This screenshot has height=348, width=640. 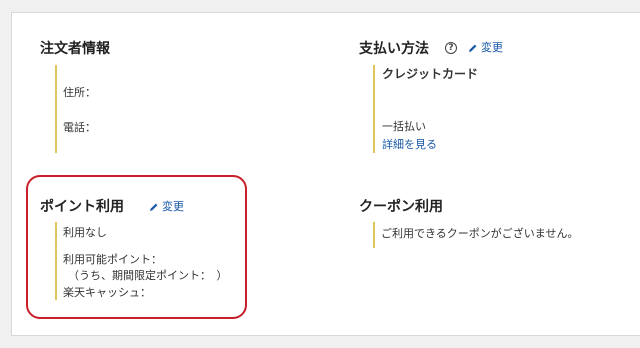 I want to click on payment-change-link: 変更, so click(x=485, y=48).